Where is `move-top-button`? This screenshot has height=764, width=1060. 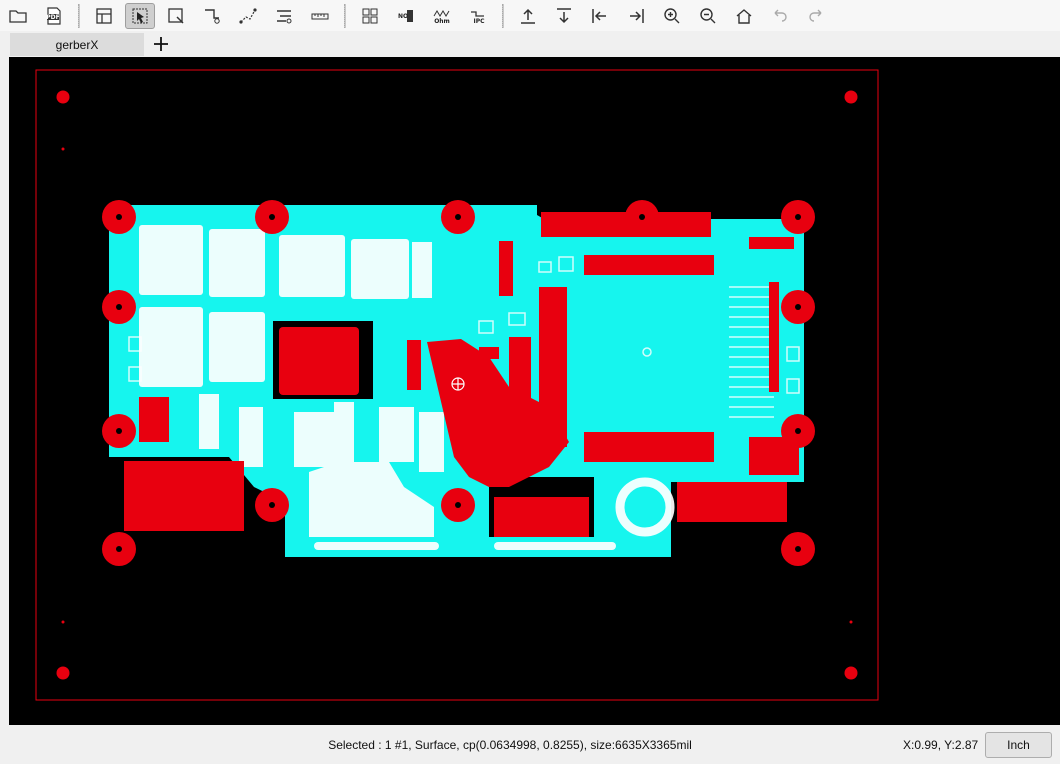
move-top-button is located at coordinates (528, 16).